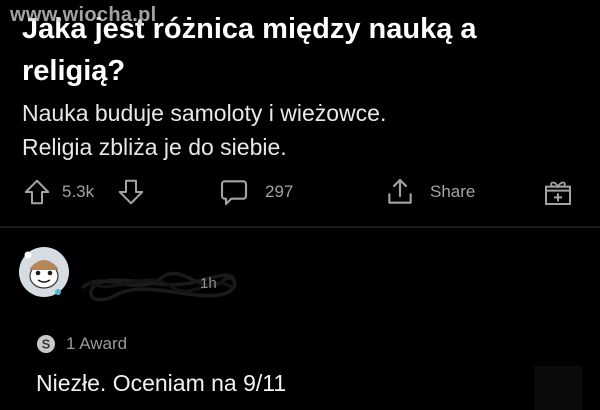  What do you see at coordinates (400, 191) in the screenshot?
I see `share-icon` at bounding box center [400, 191].